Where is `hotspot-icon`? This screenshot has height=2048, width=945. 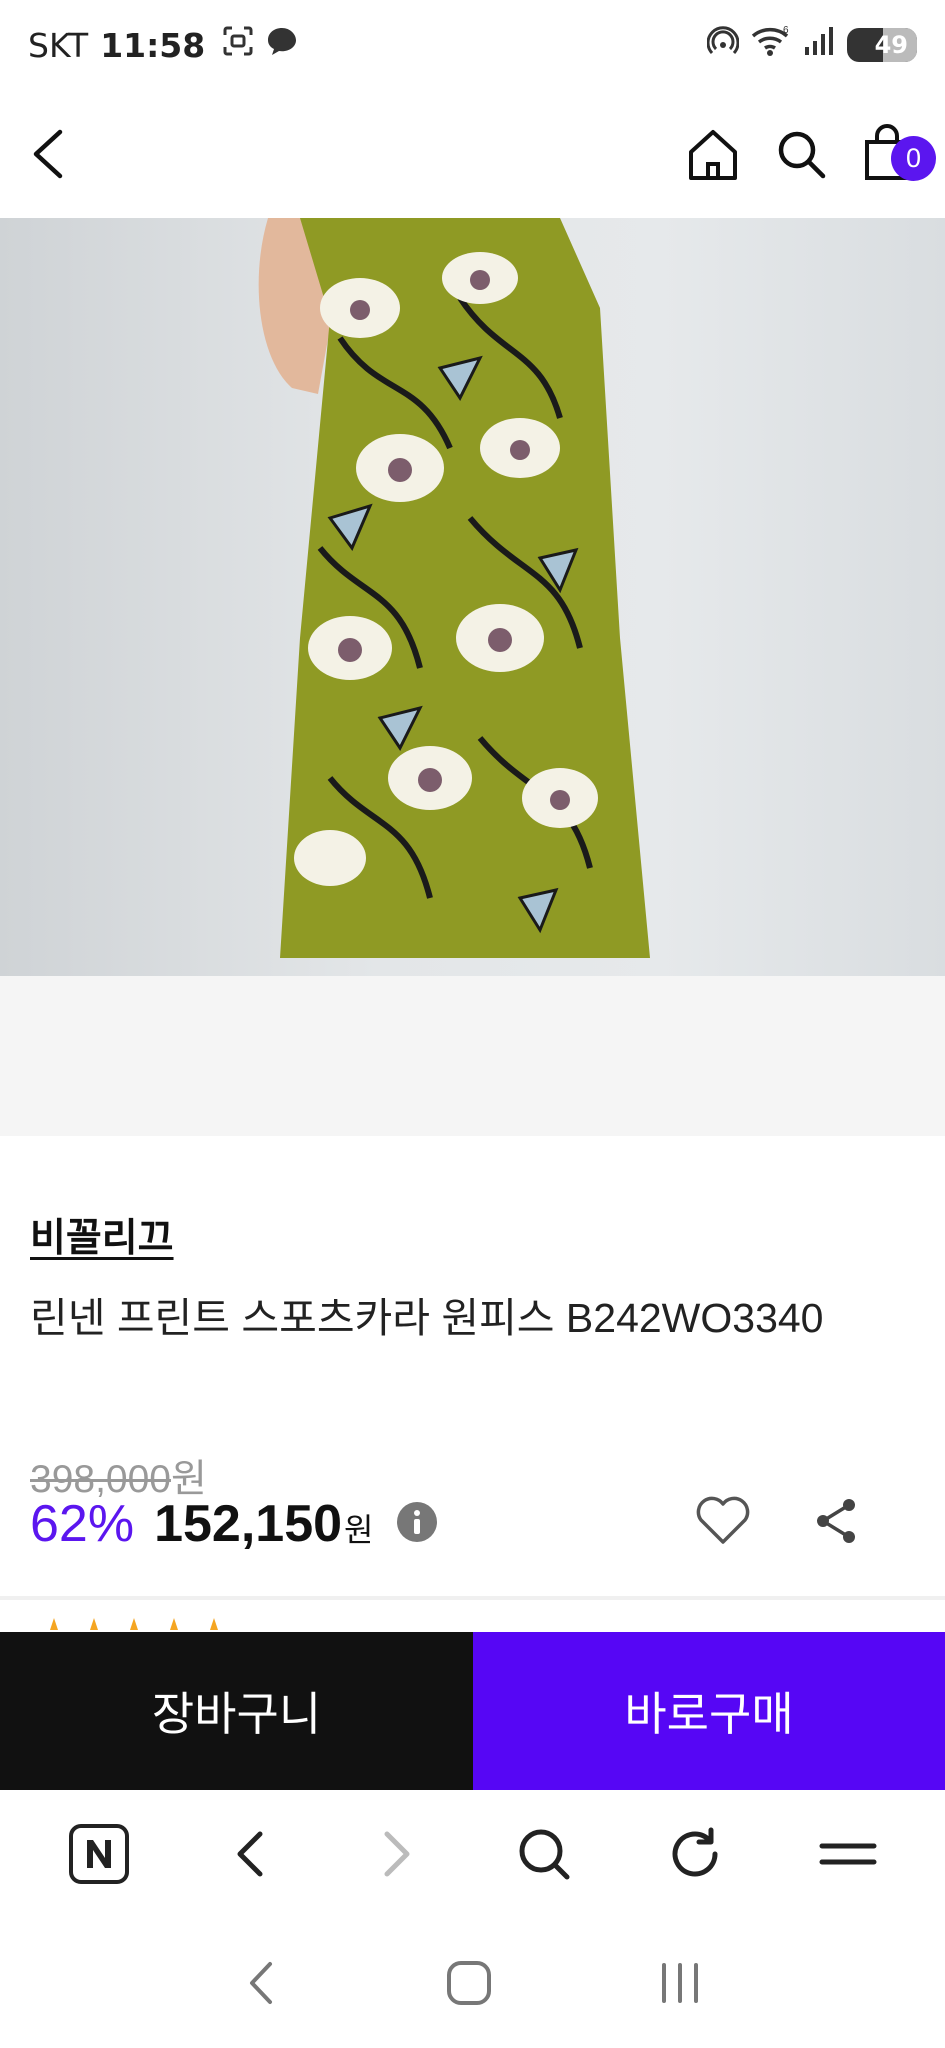
hotspot-icon is located at coordinates (723, 45).